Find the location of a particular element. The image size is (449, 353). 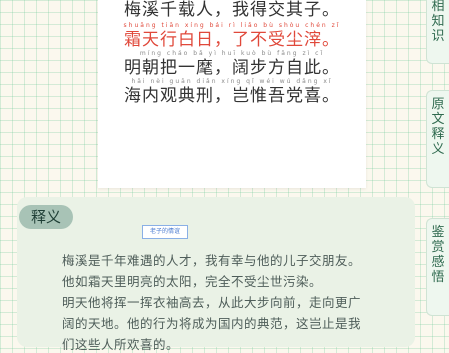

explanation-line: 他如霜天里明亮的太阳，完全不受尘世污染。 is located at coordinates (192, 281).